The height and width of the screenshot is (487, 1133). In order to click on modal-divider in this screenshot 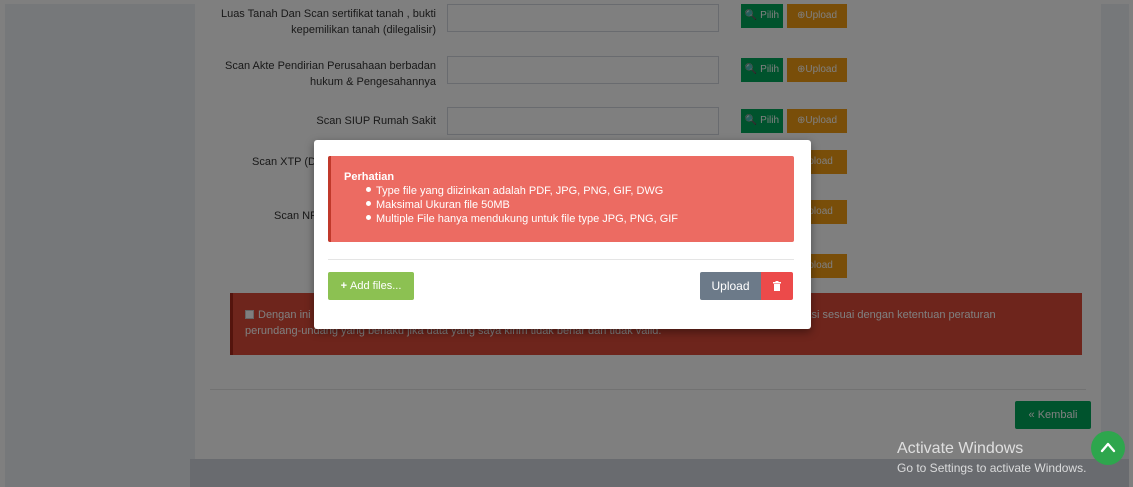, I will do `click(561, 259)`.